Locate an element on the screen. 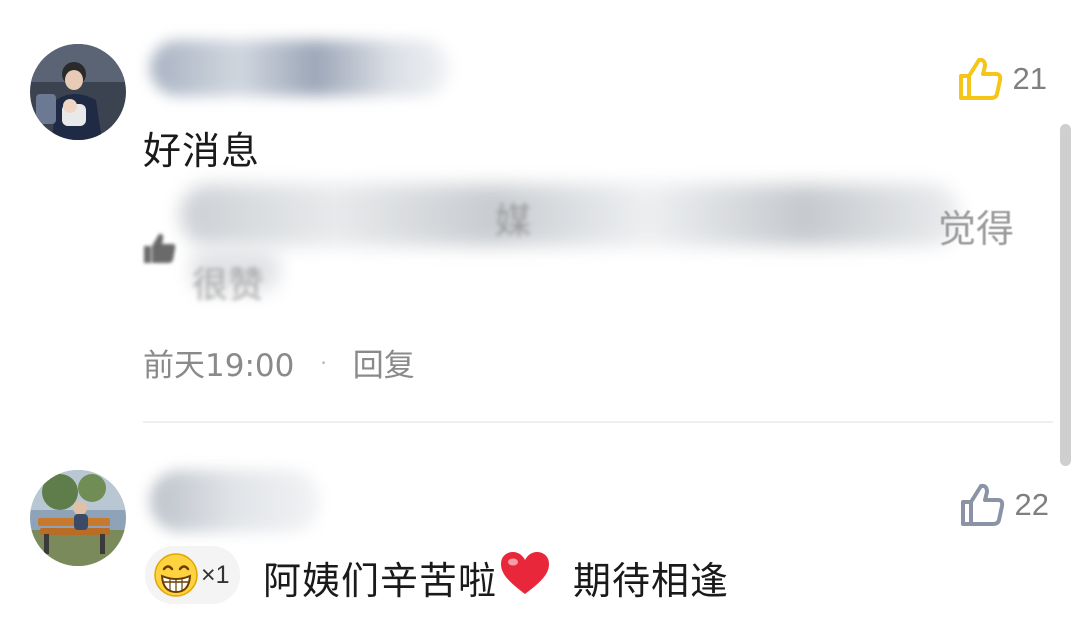  emoji-reaction-chip: ×1 is located at coordinates (192, 575).